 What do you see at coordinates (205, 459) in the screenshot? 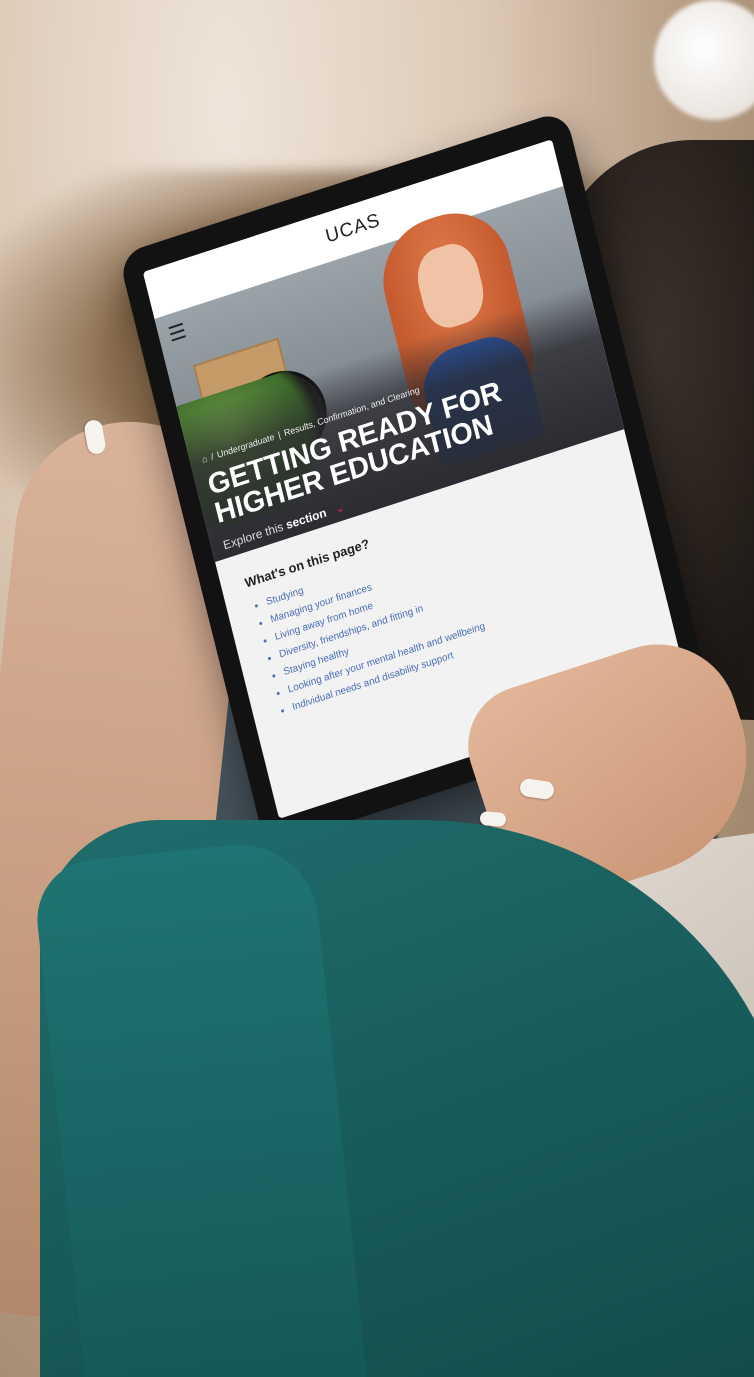
I see `home-icon: ⌂` at bounding box center [205, 459].